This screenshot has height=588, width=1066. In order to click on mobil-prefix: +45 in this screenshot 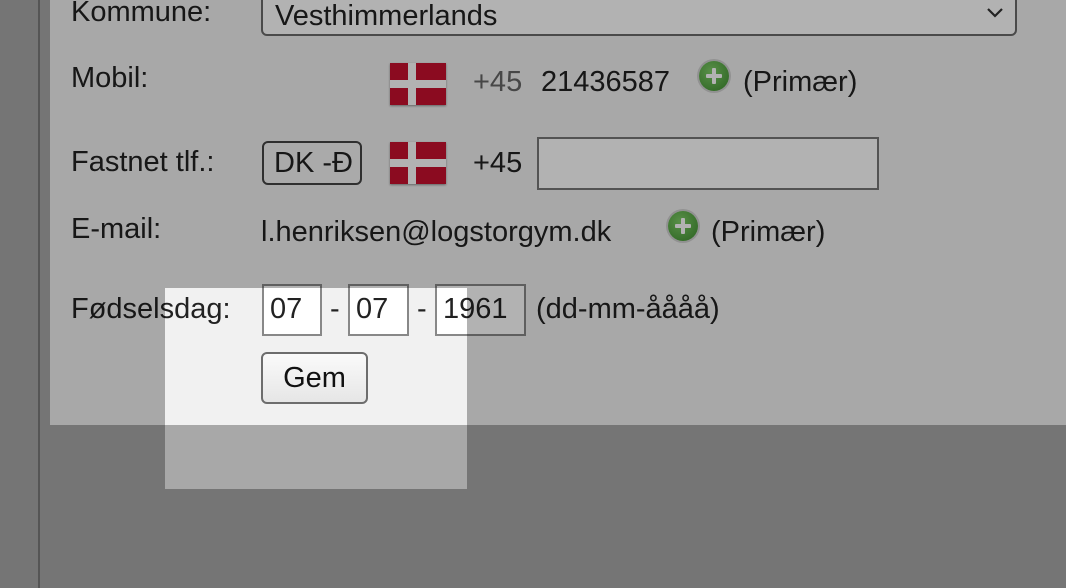, I will do `click(498, 82)`.